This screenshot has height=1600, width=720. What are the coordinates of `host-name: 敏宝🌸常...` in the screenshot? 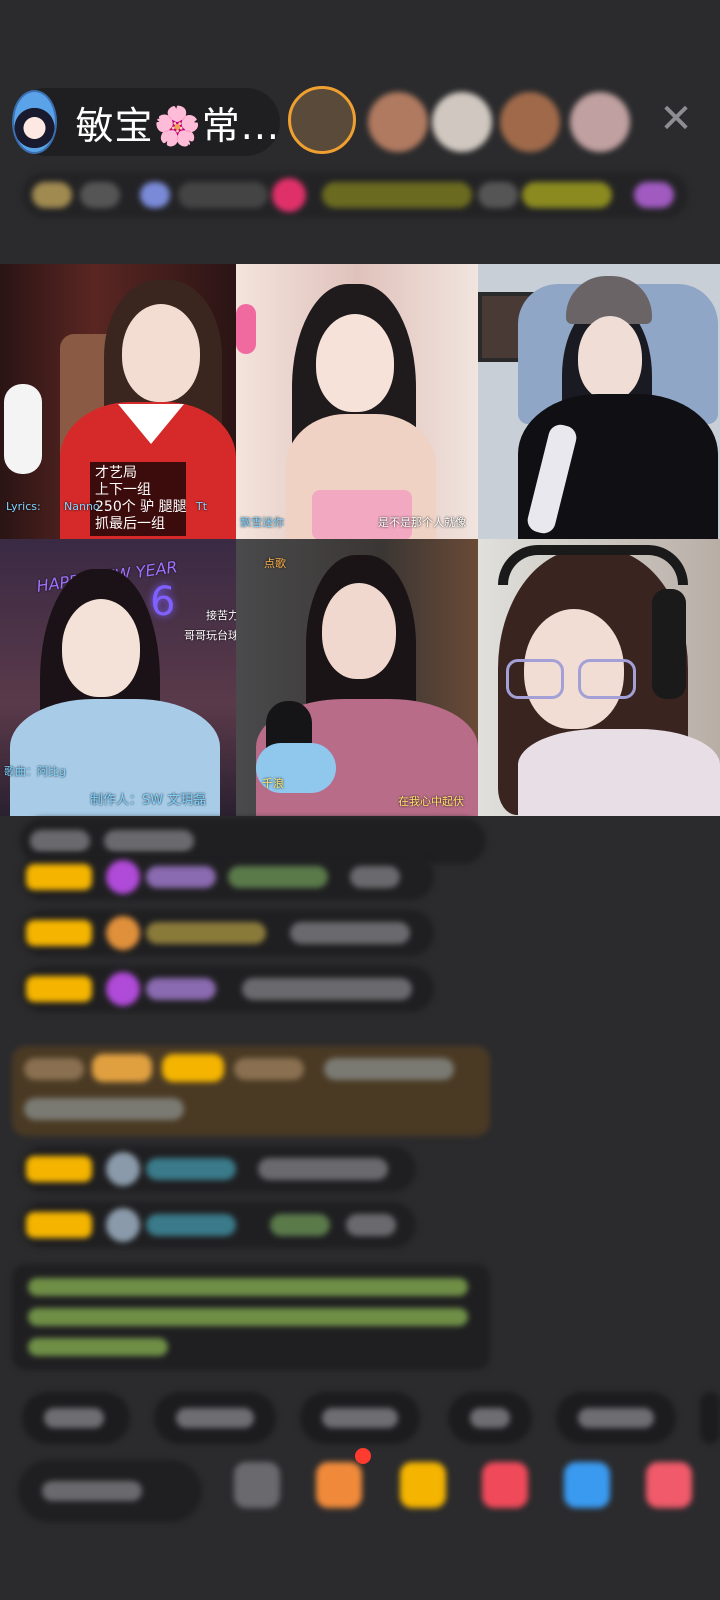 It's located at (177, 125).